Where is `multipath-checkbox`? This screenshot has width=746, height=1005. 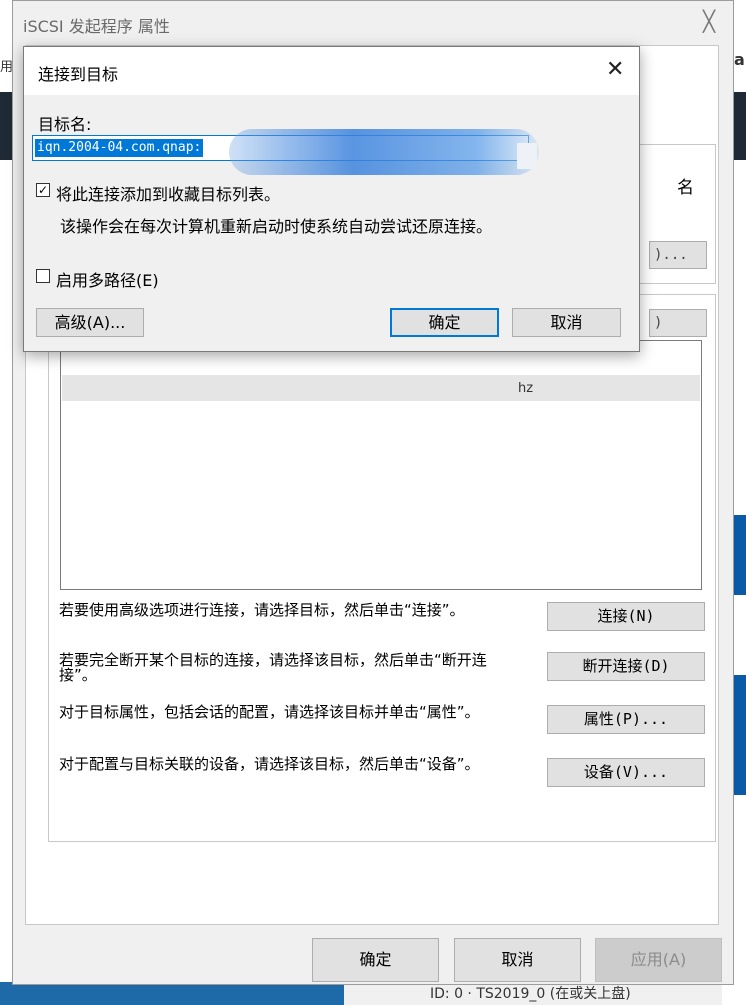
multipath-checkbox is located at coordinates (43, 276).